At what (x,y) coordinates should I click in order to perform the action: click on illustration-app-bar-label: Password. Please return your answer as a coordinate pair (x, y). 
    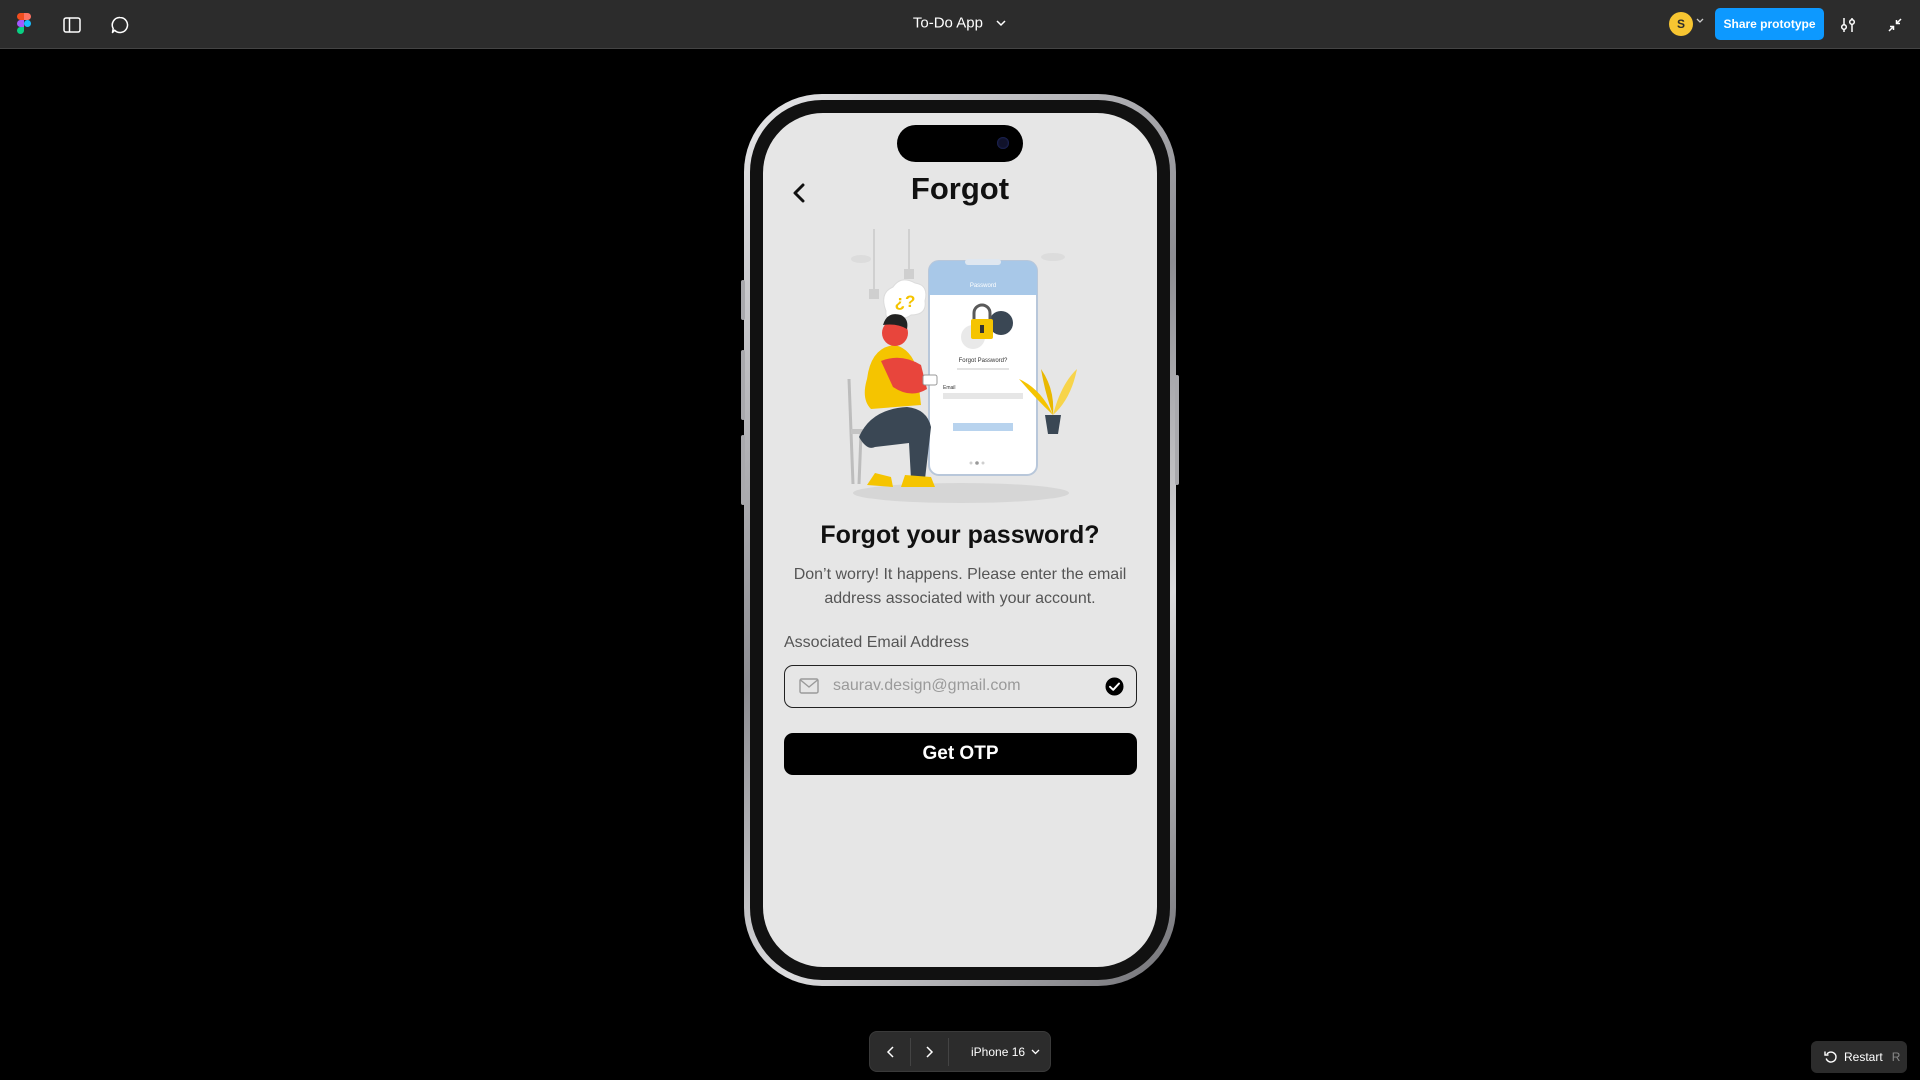
    Looking at the image, I should click on (983, 286).